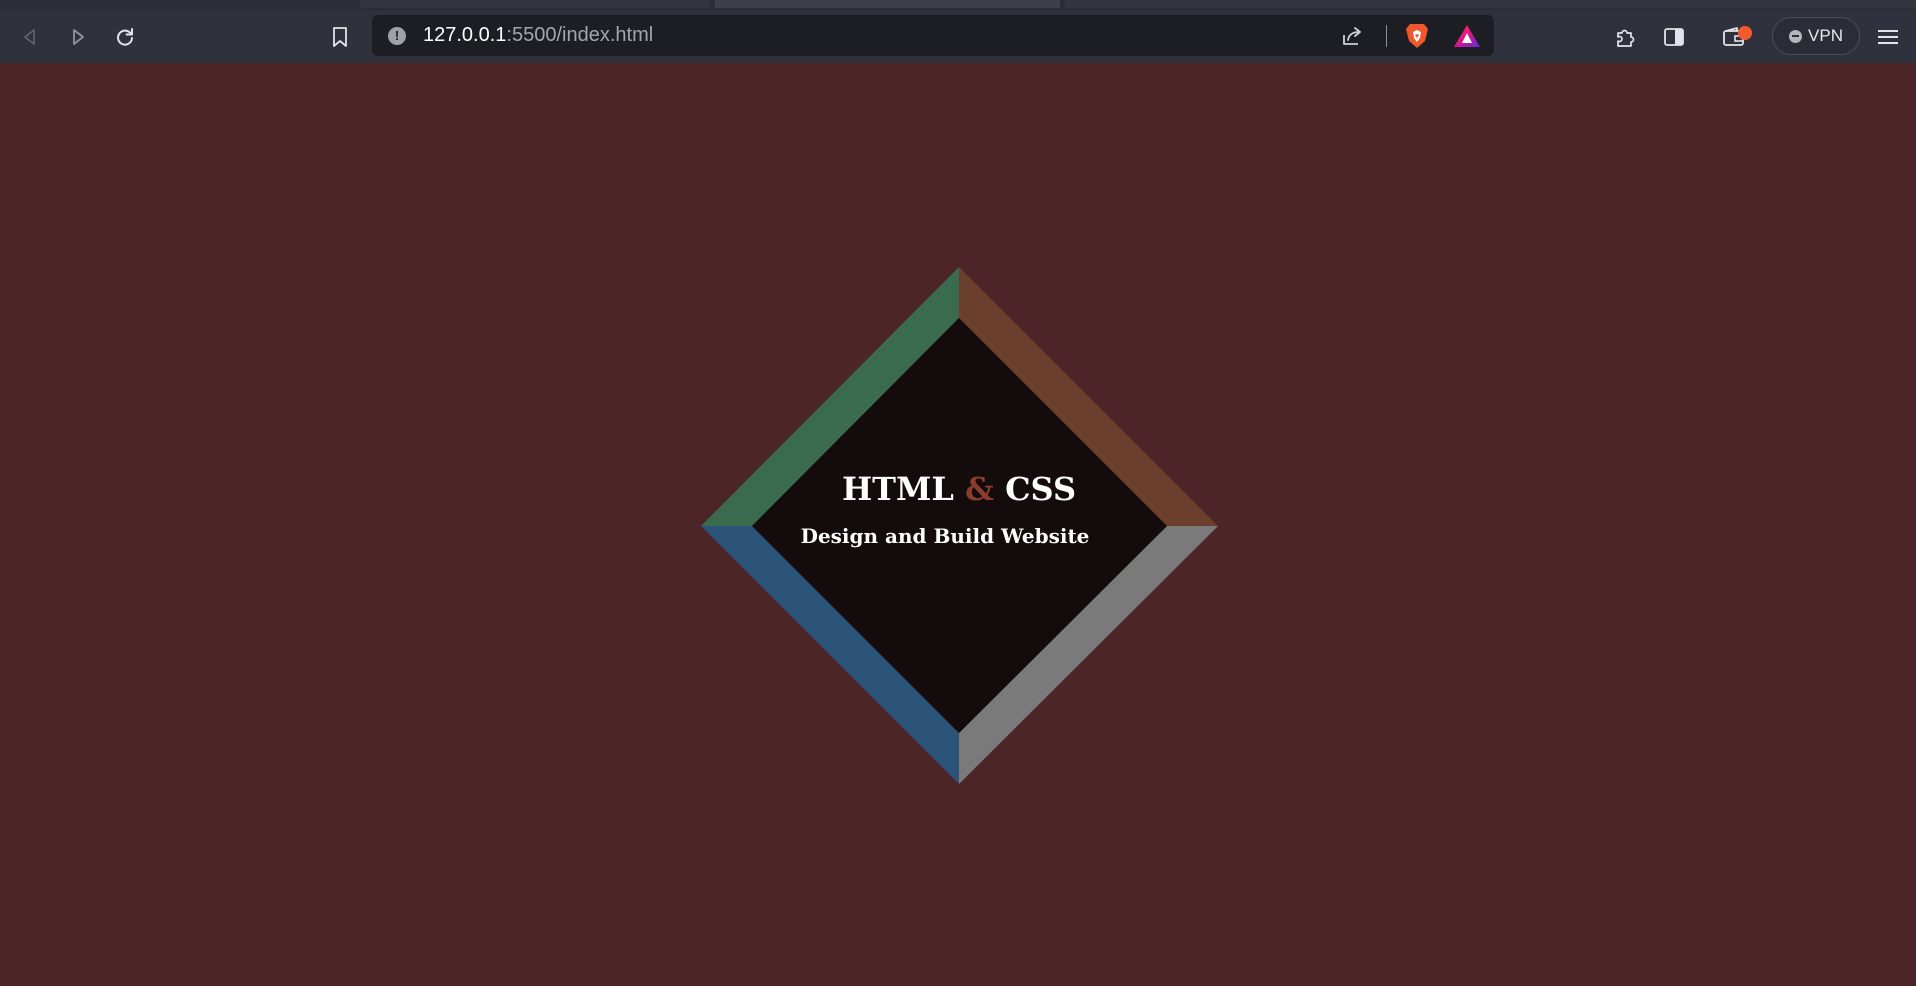 The image size is (1916, 986). I want to click on bookmark-button, so click(340, 37).